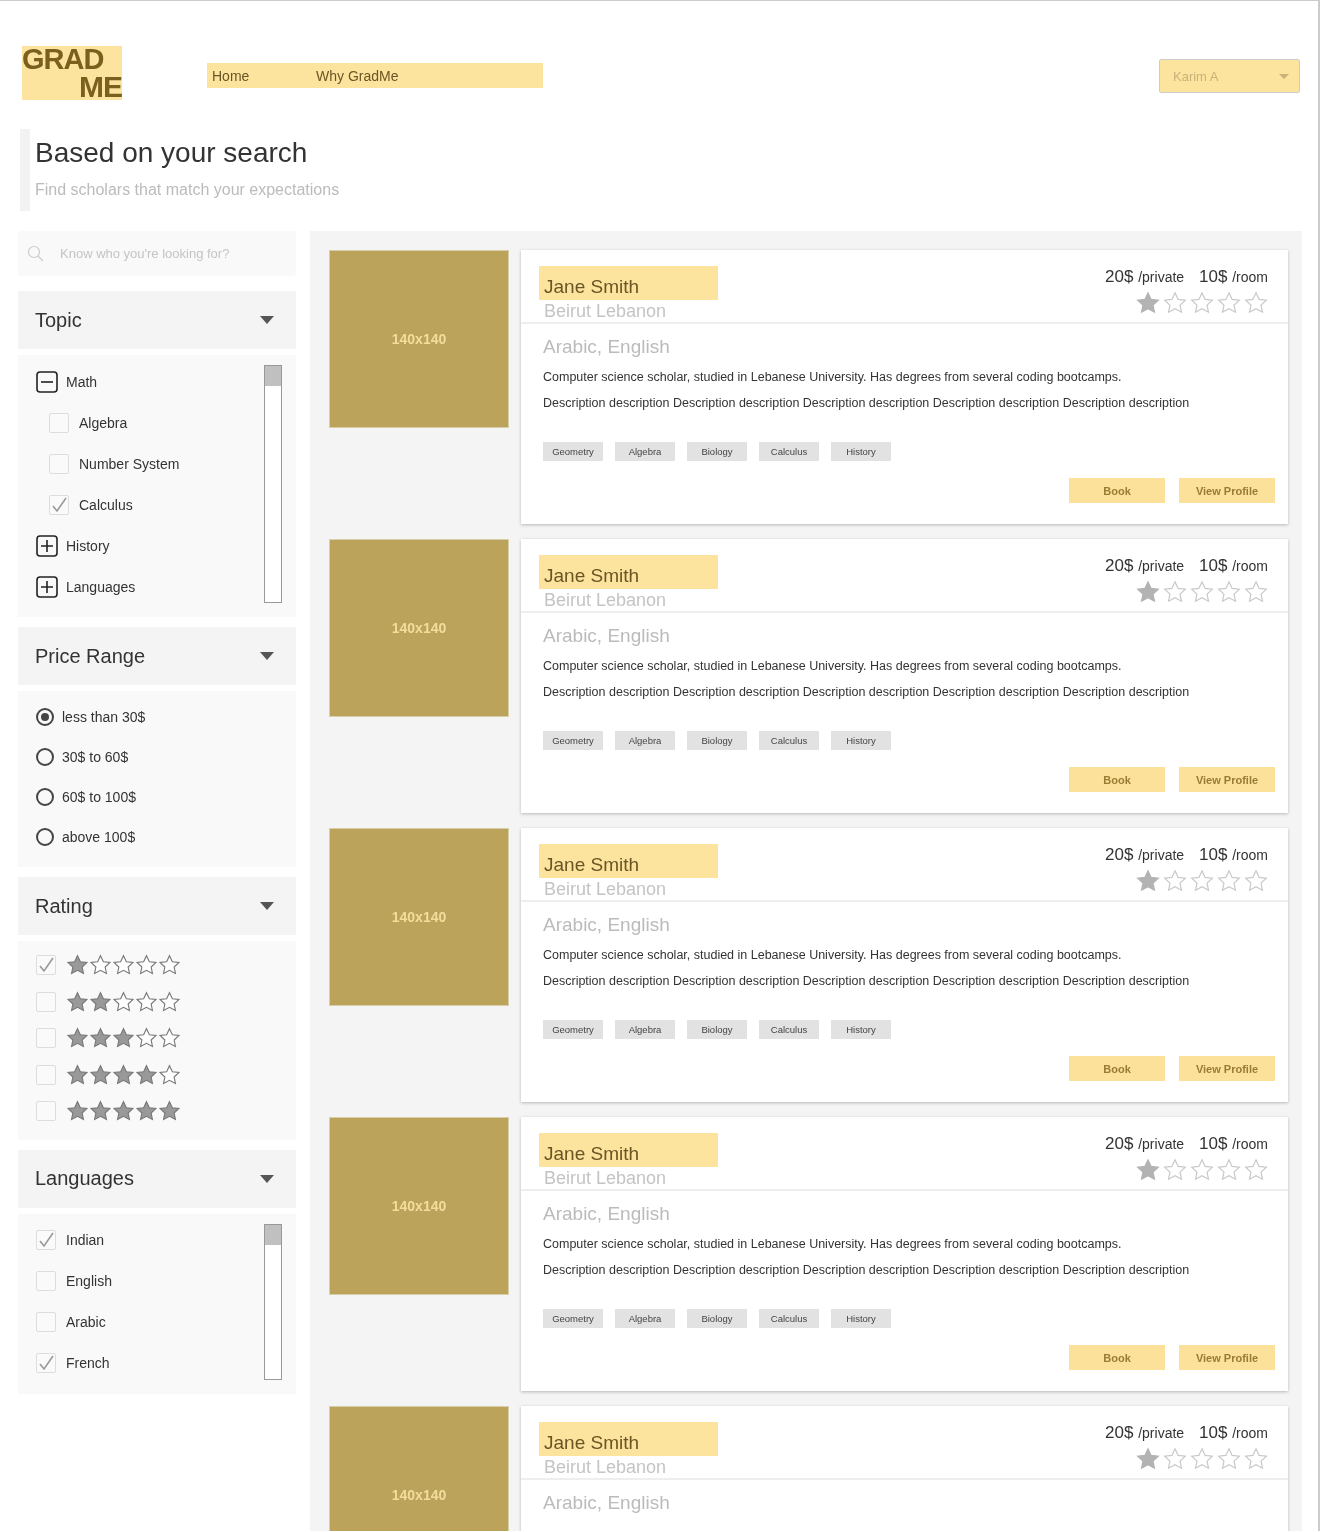 The height and width of the screenshot is (1532, 1320). What do you see at coordinates (90, 656) in the screenshot?
I see `filter-title: Price Range` at bounding box center [90, 656].